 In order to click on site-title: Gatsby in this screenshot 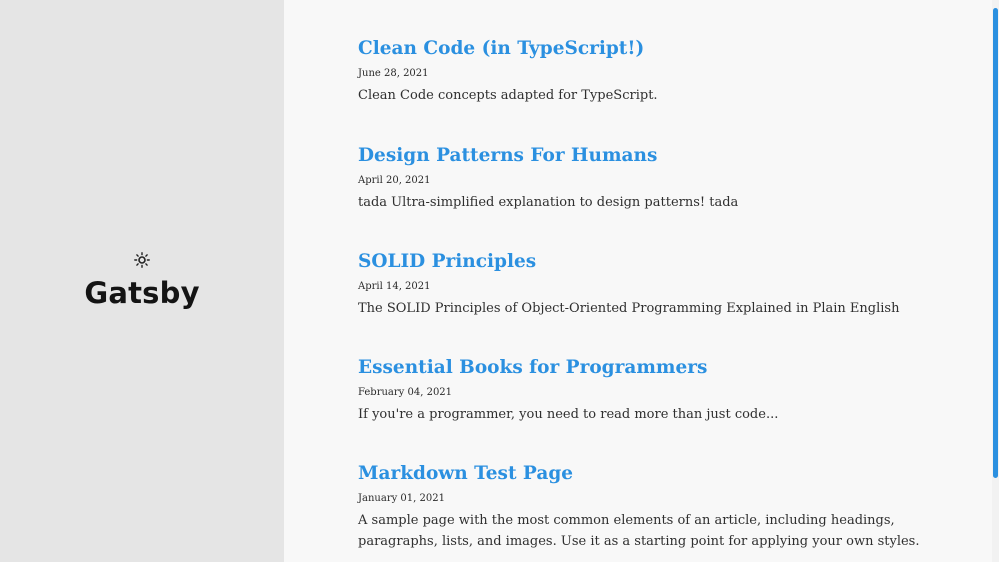, I will do `click(142, 293)`.